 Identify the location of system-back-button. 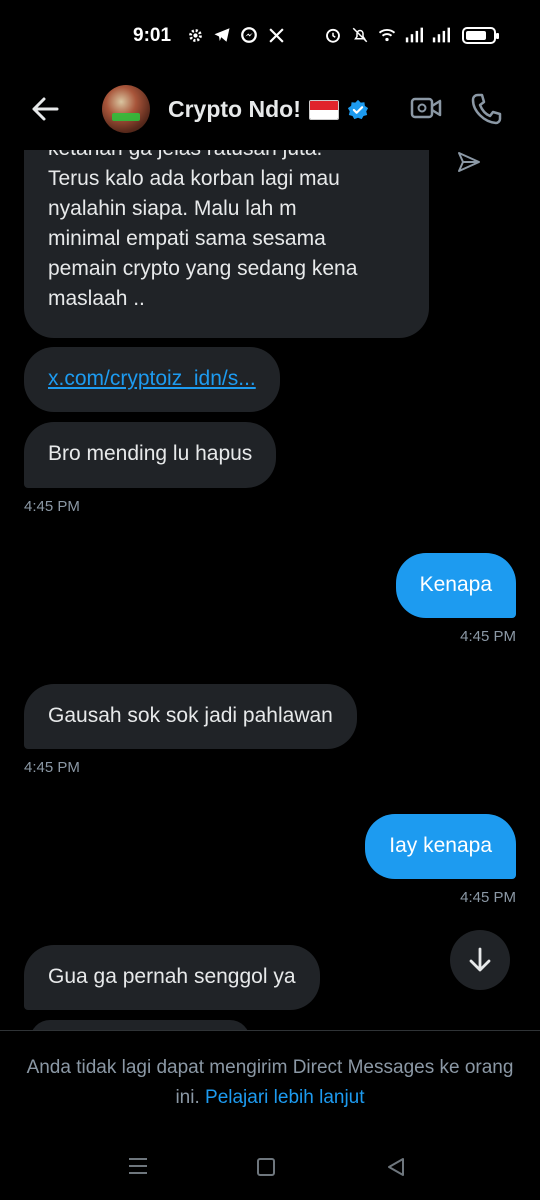
(396, 1167).